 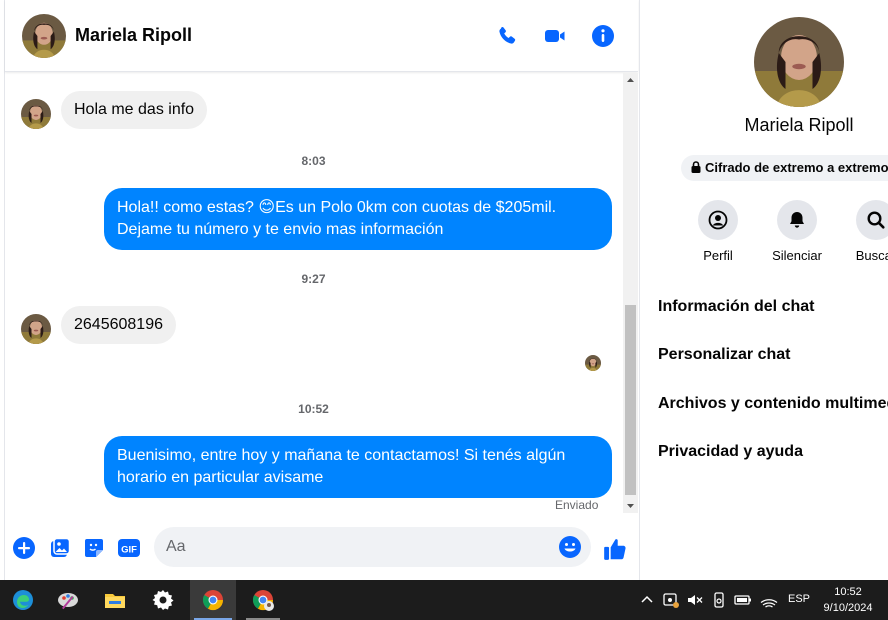 I want to click on clock-date: 9/10/2024, so click(x=848, y=608).